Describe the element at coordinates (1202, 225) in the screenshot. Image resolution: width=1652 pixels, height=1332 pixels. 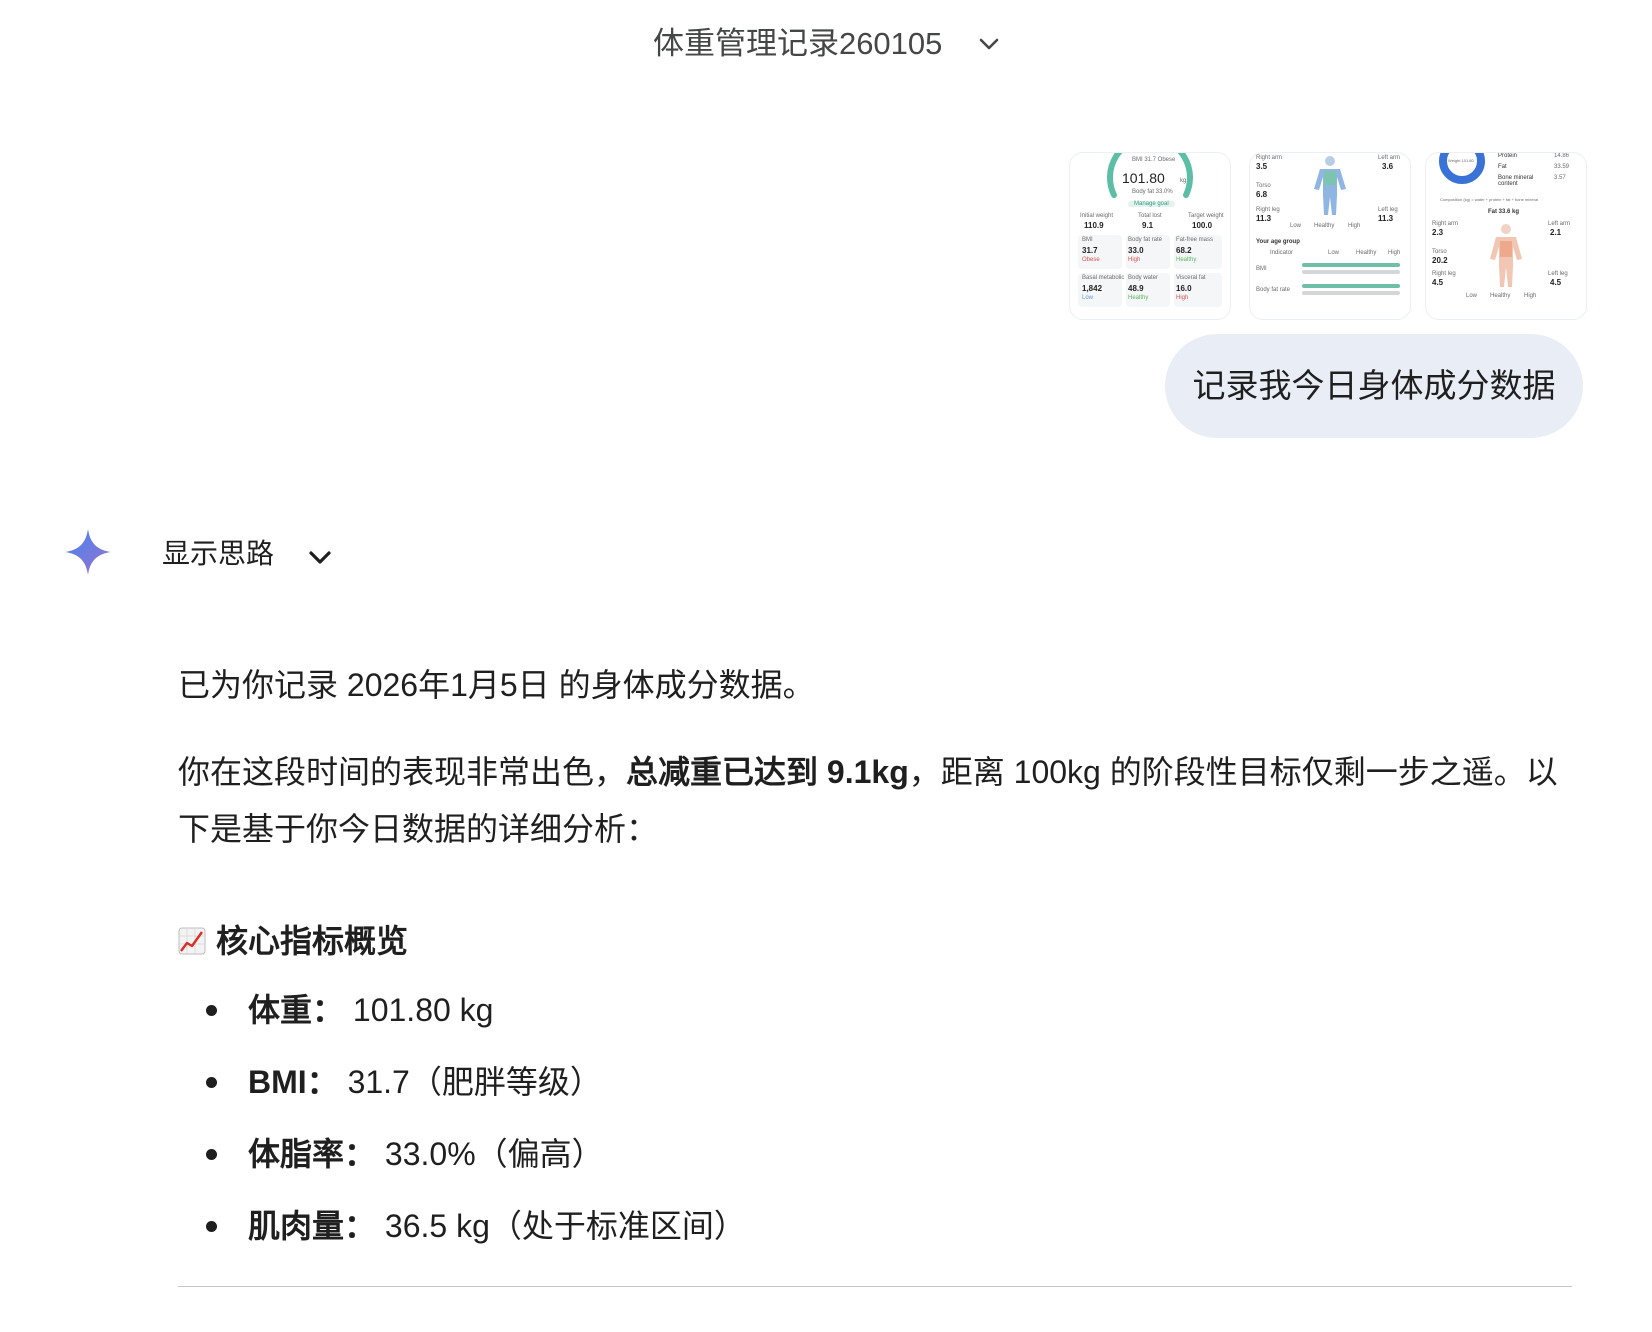
I see `target-value: 100.0` at that location.